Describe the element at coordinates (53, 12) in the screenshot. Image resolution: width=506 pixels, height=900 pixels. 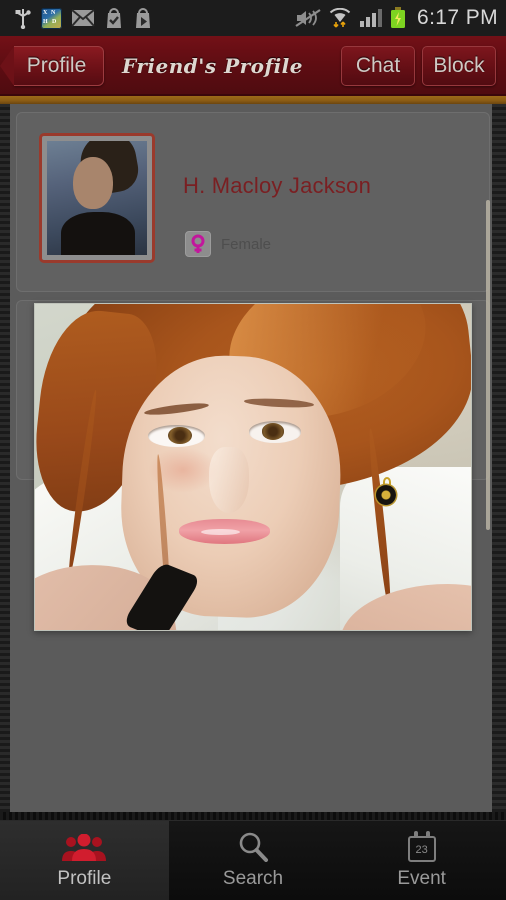
I see `app-icon-letter-n: N` at that location.